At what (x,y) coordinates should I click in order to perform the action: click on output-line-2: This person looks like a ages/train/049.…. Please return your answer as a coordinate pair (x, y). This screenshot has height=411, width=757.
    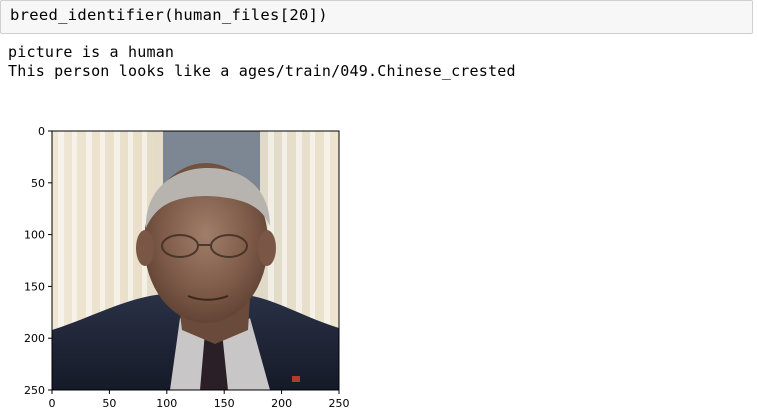
    Looking at the image, I should click on (262, 71).